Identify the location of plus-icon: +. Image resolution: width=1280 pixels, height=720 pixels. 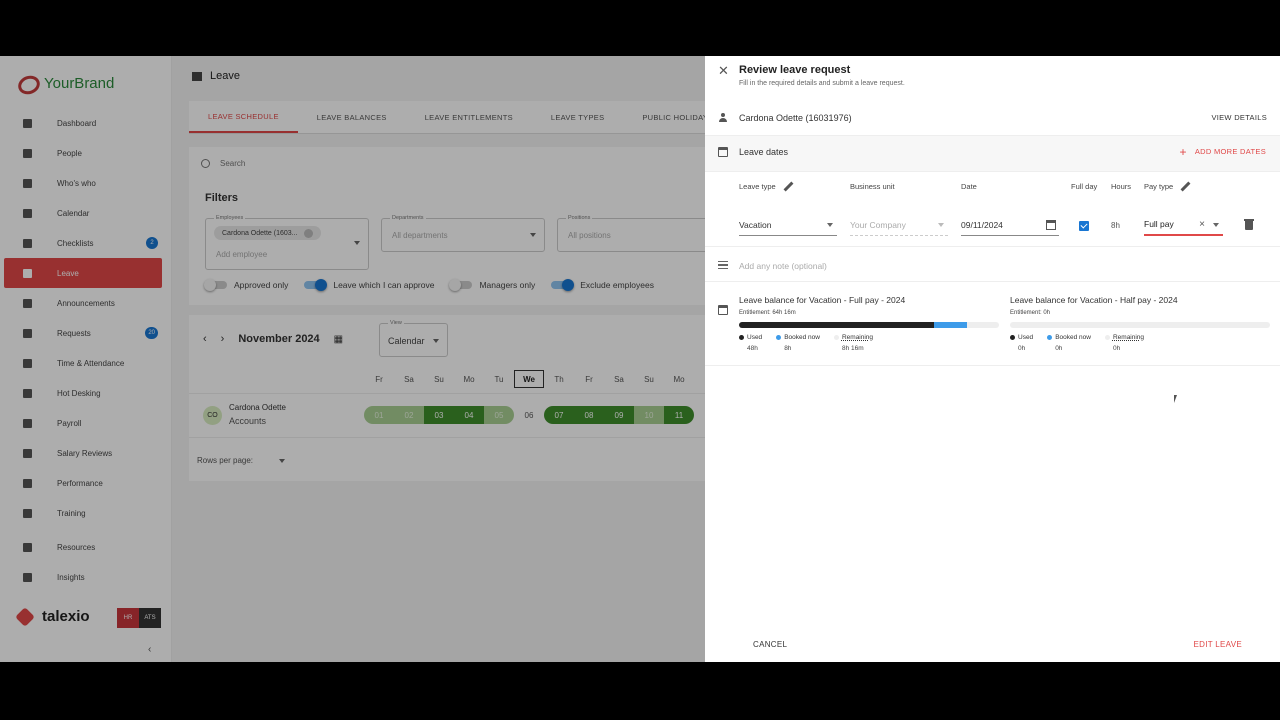
(1183, 151).